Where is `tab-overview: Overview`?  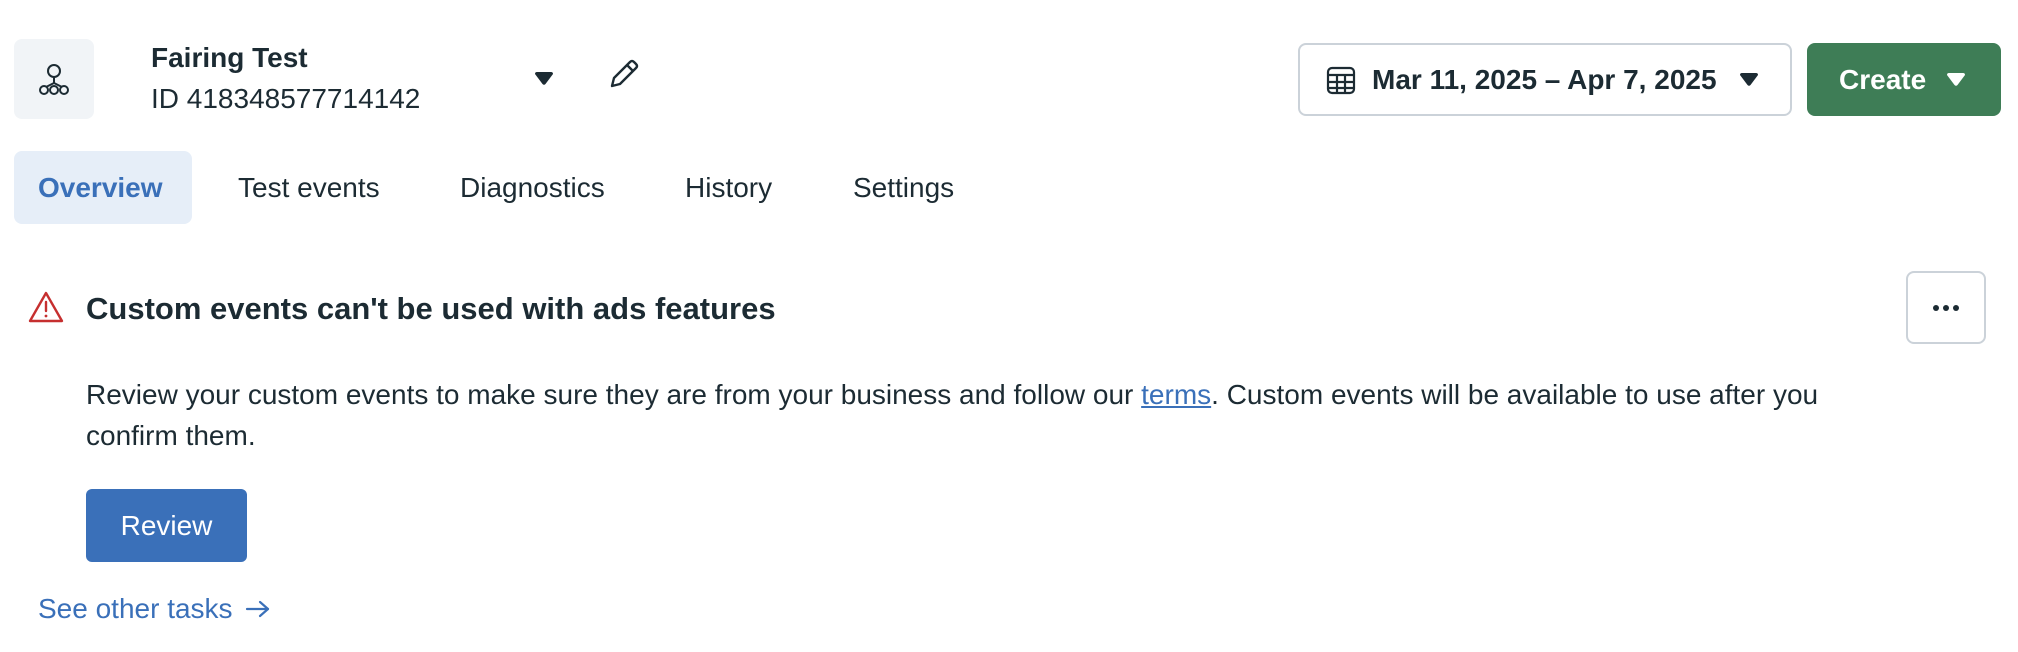
tab-overview: Overview is located at coordinates (103, 187).